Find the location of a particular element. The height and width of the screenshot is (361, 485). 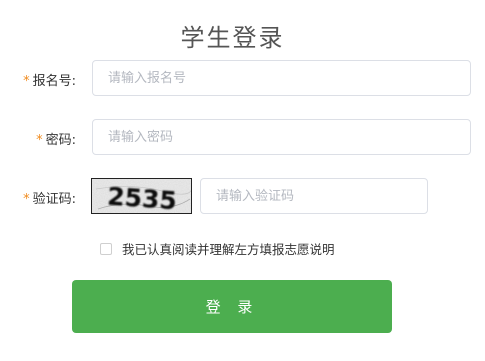

exam-no-label-row: * 报名号: is located at coordinates (38, 79).